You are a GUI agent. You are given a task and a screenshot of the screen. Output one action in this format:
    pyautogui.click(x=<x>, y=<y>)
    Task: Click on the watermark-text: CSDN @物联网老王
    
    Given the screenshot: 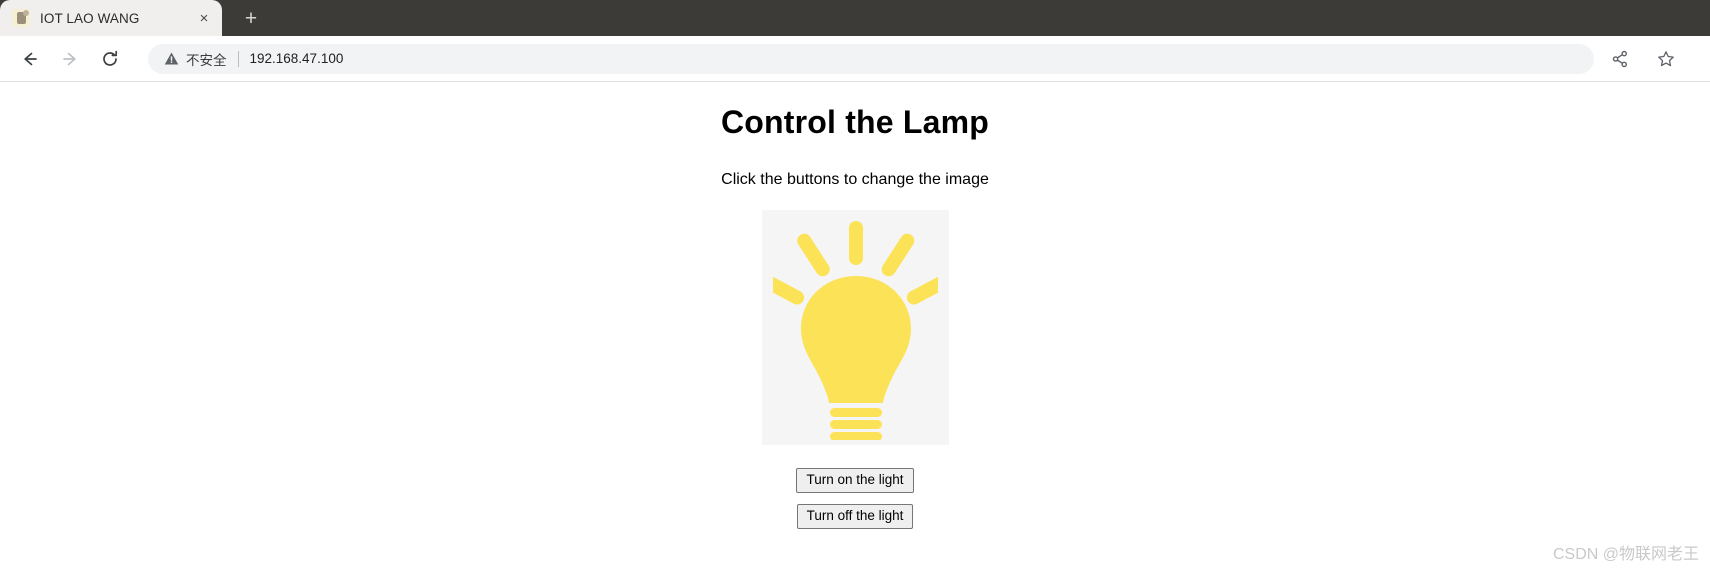 What is the action you would take?
    pyautogui.click(x=1625, y=554)
    